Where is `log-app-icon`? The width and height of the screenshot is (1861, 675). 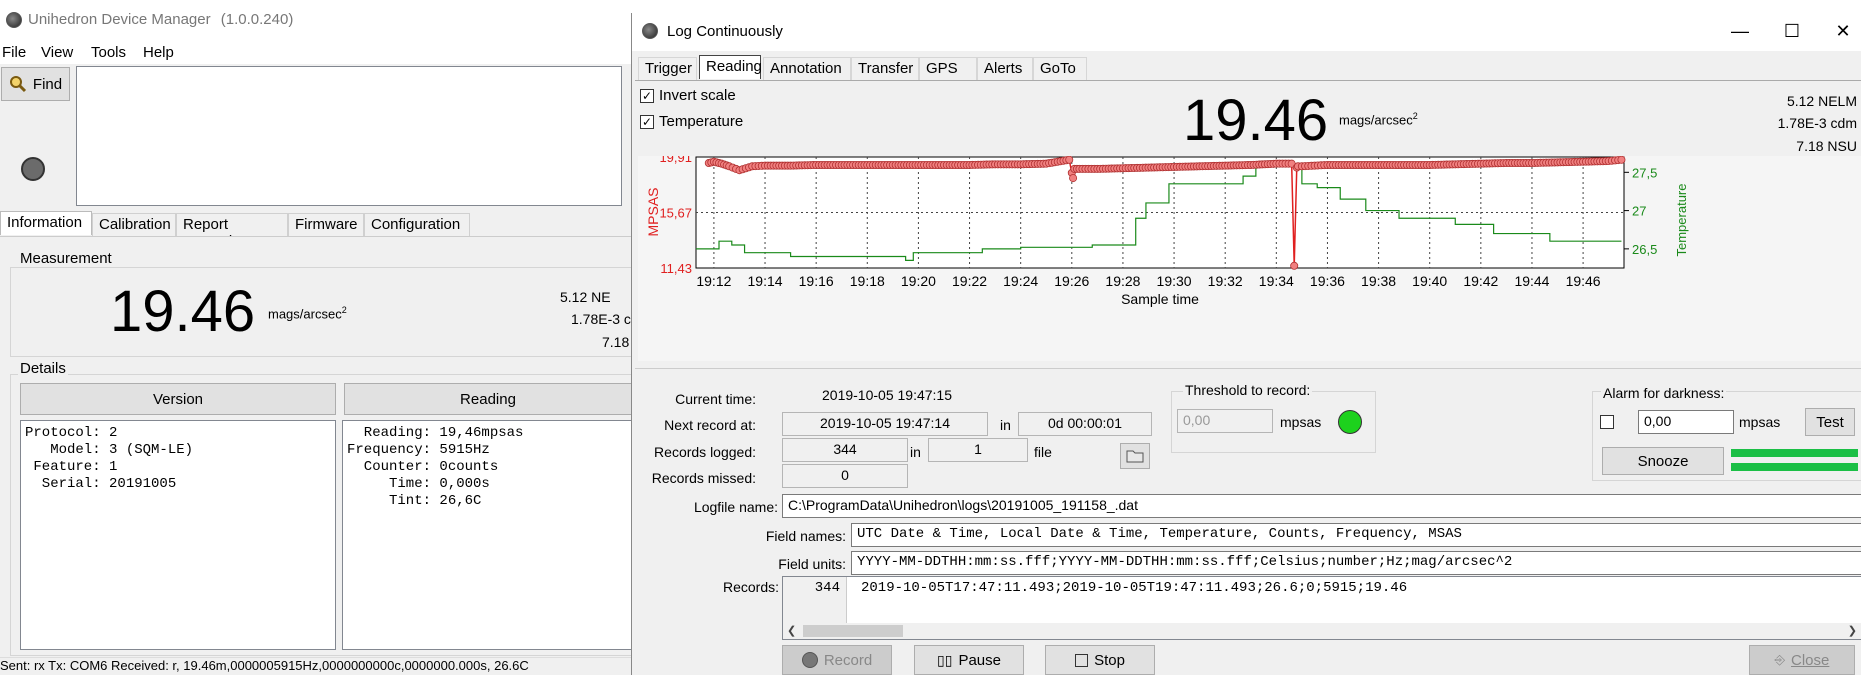
log-app-icon is located at coordinates (650, 31).